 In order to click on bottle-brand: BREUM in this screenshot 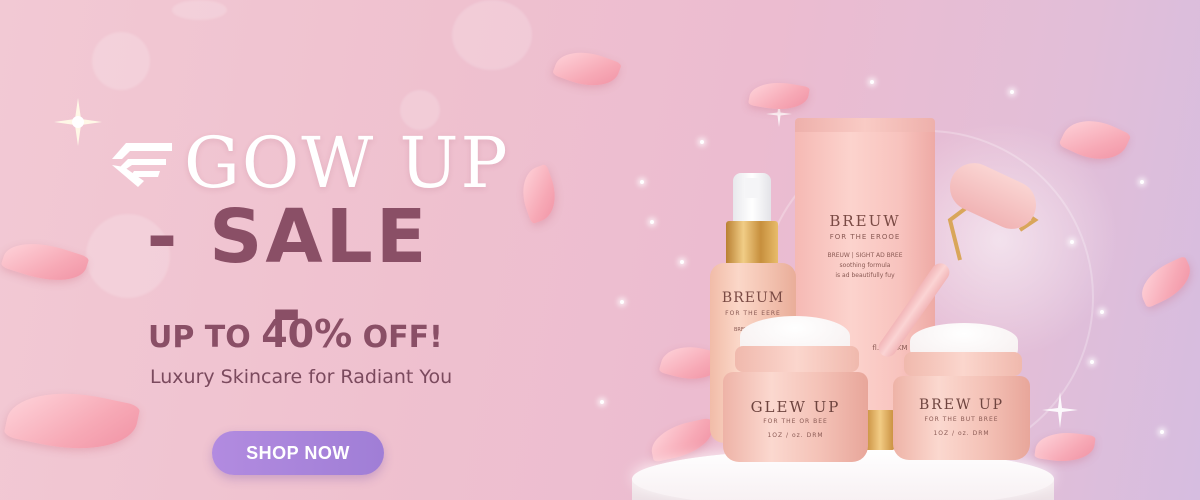, I will do `click(753, 298)`.